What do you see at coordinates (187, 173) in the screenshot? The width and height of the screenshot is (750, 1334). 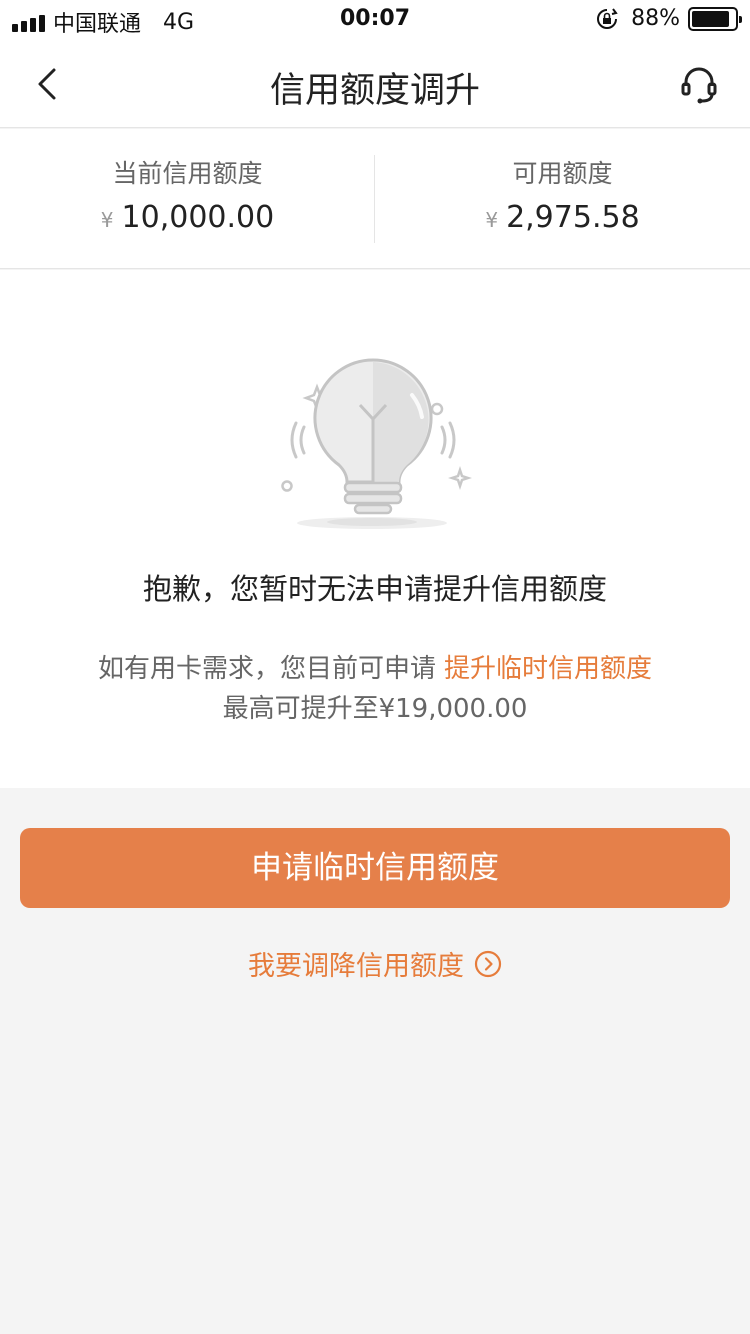 I see `current-credit-label: 当前信用额度` at bounding box center [187, 173].